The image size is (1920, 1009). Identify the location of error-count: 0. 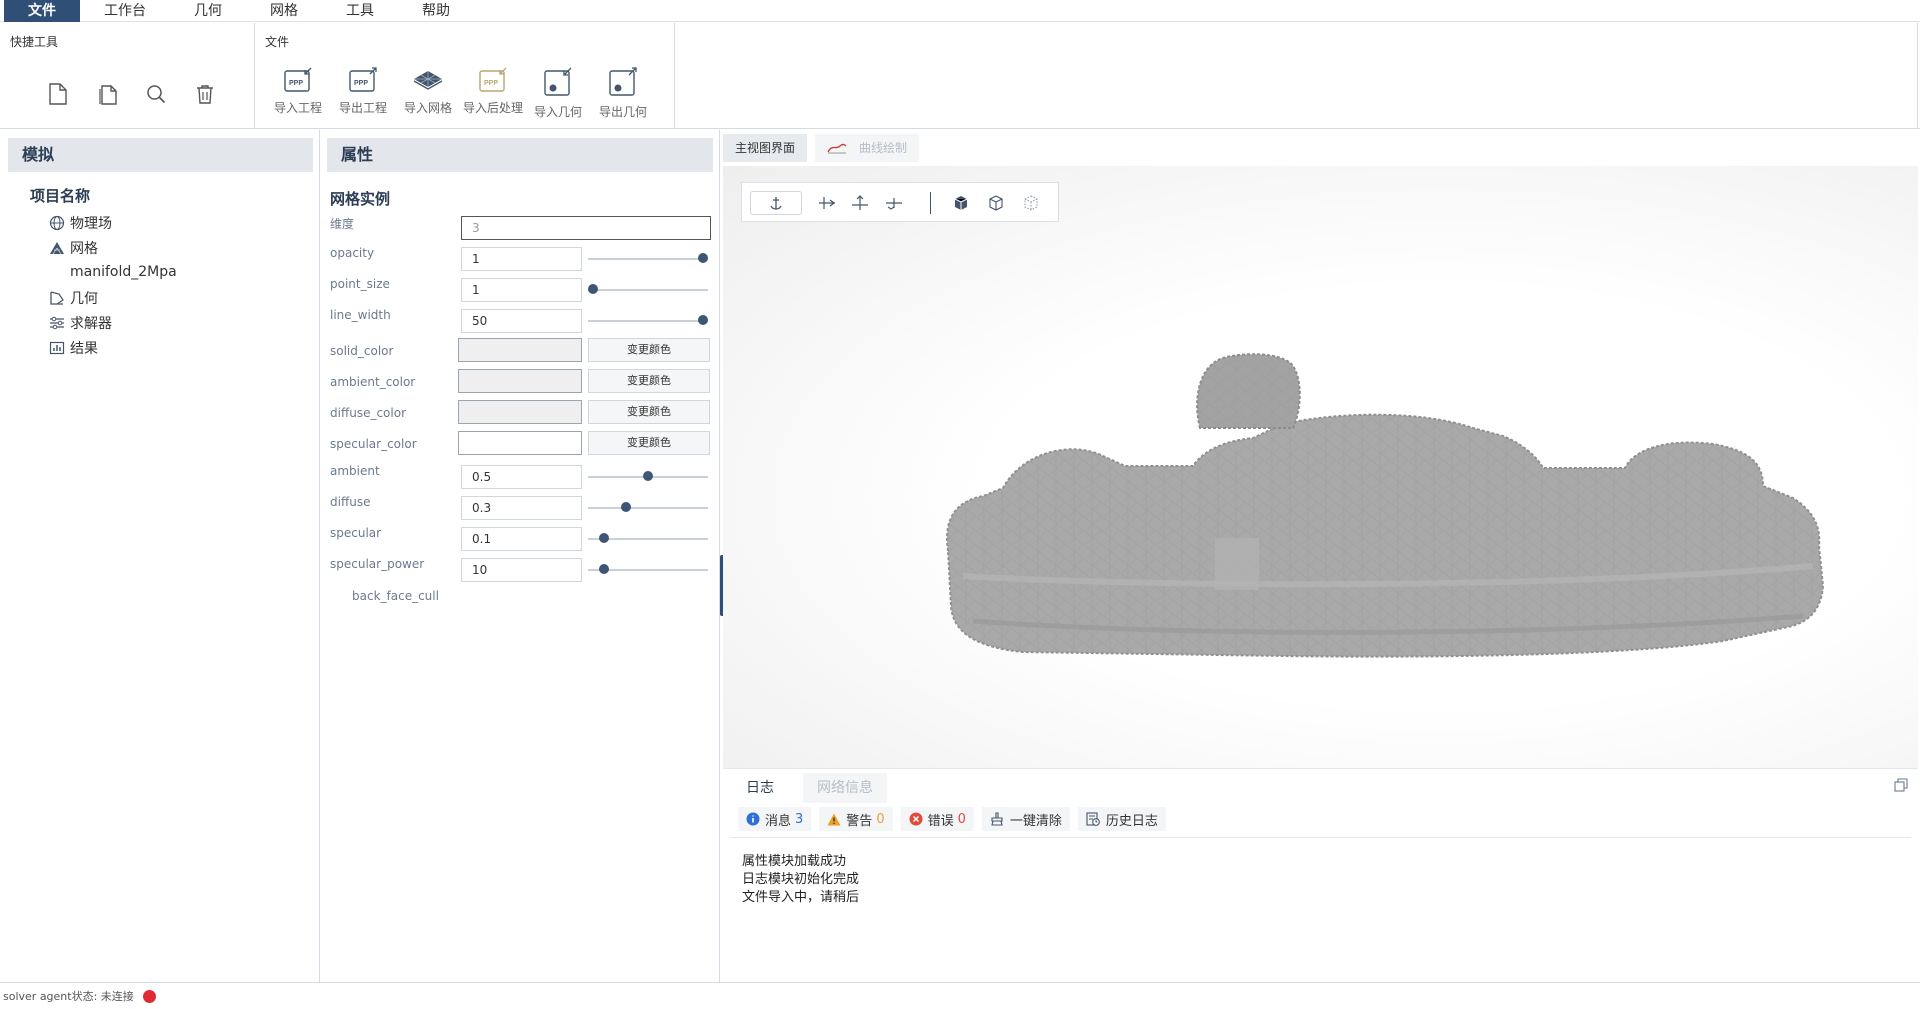
(961, 819).